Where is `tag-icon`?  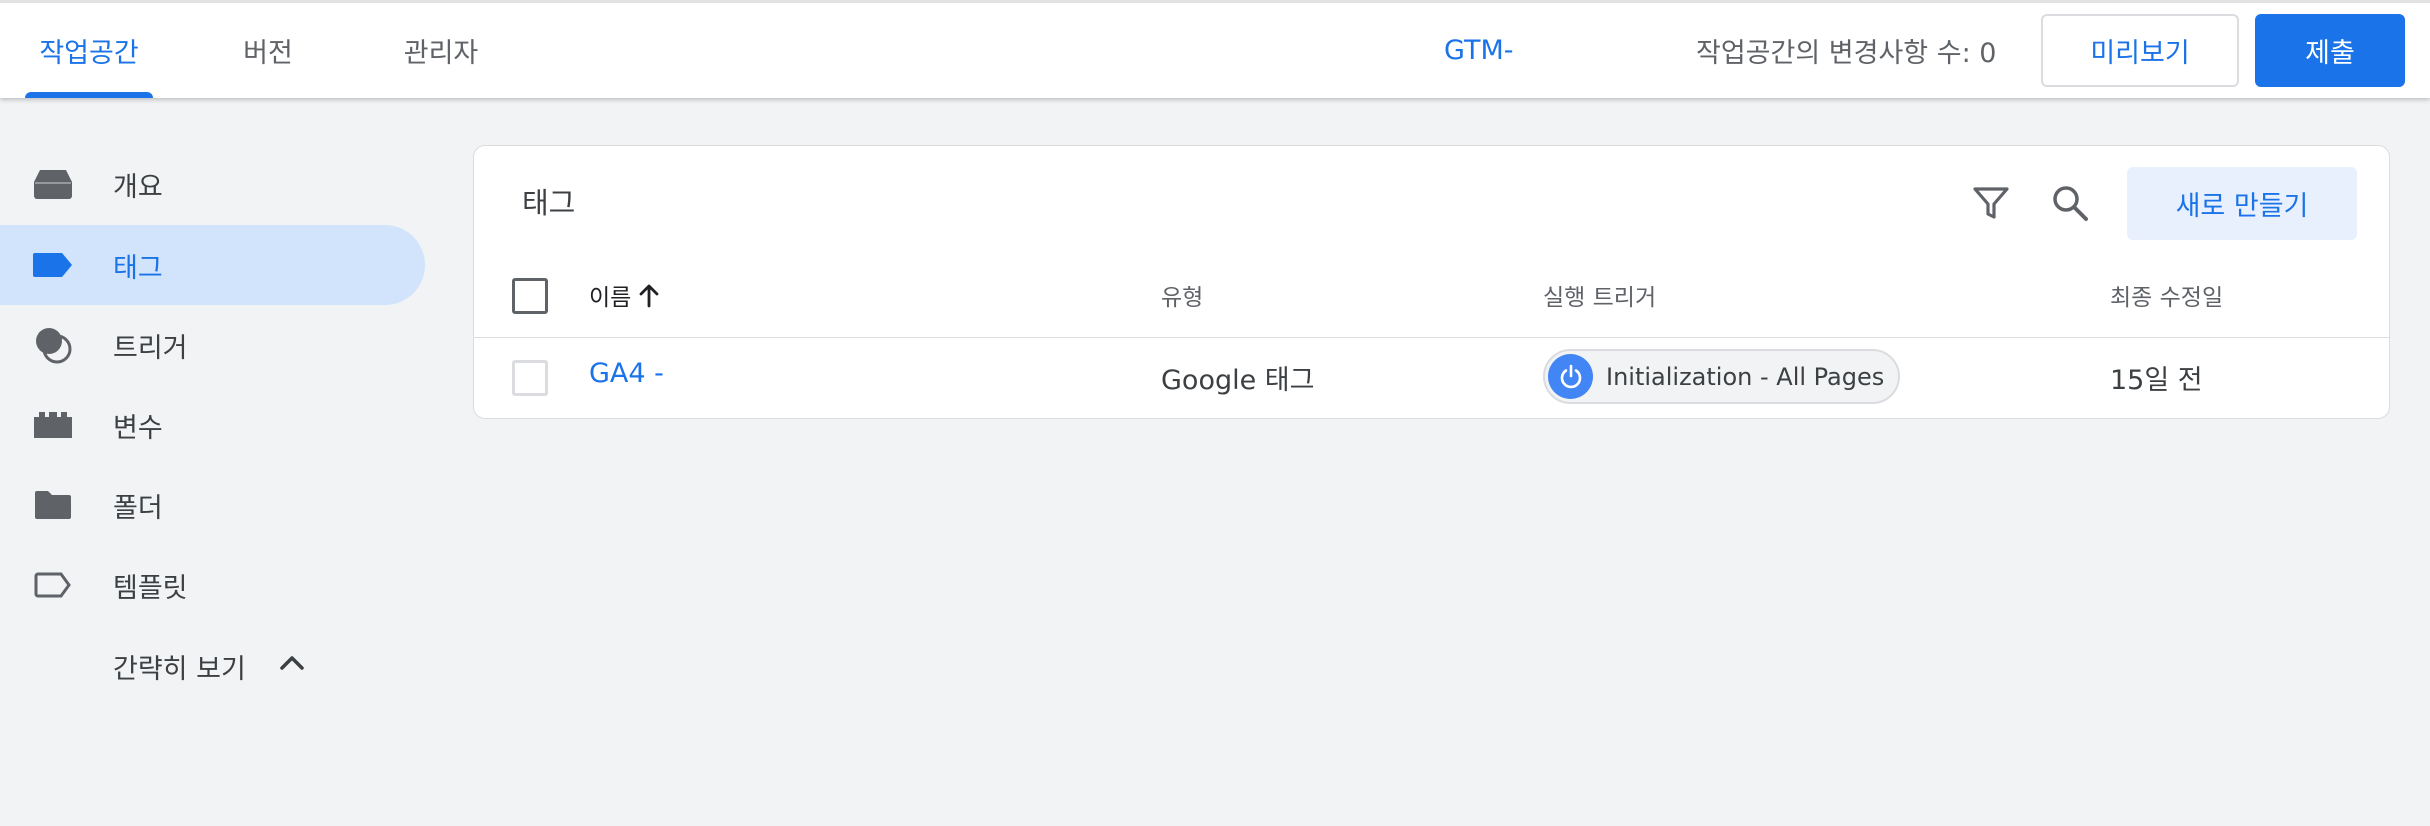 tag-icon is located at coordinates (53, 265).